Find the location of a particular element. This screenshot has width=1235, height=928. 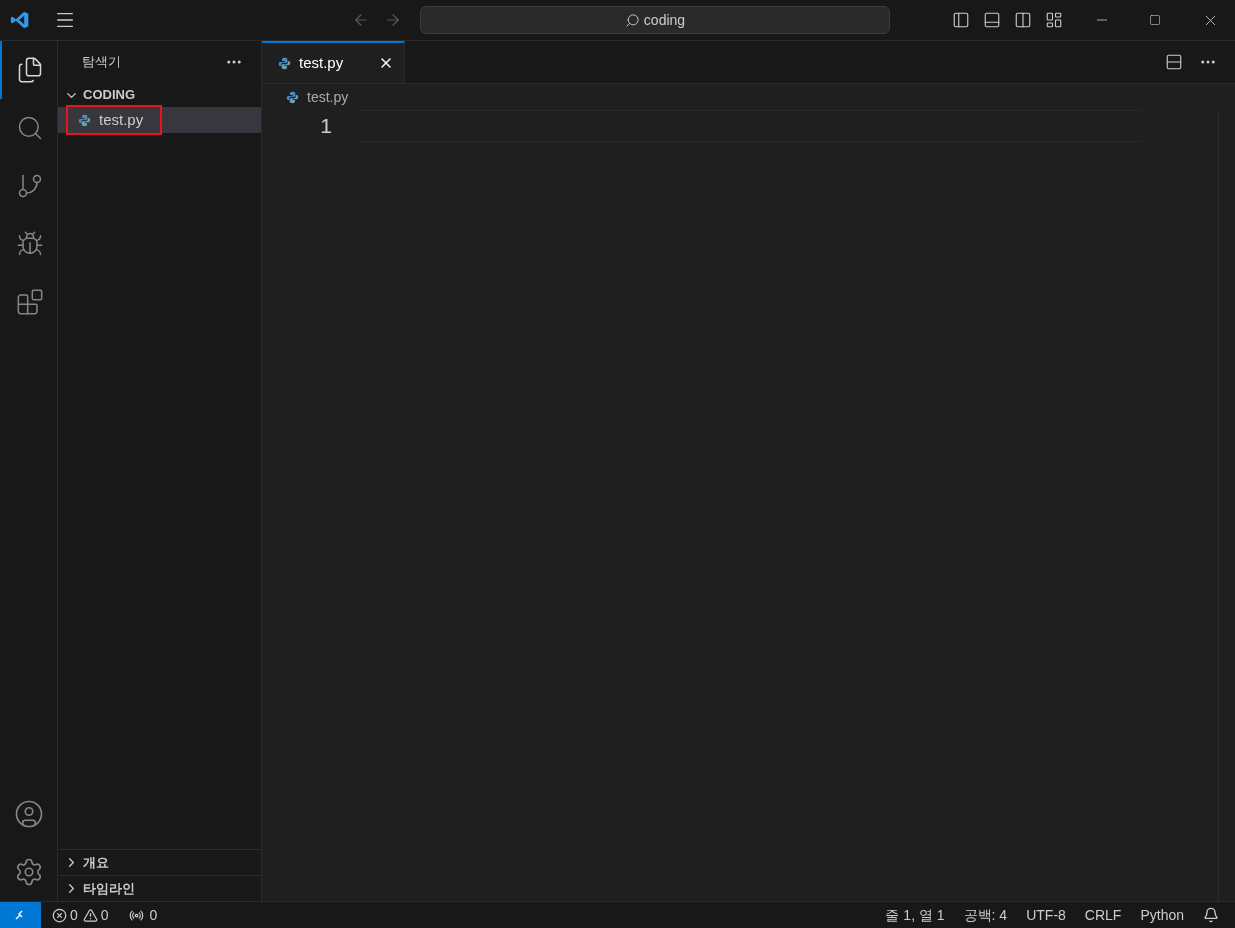

tab-label: test.py is located at coordinates (321, 62).